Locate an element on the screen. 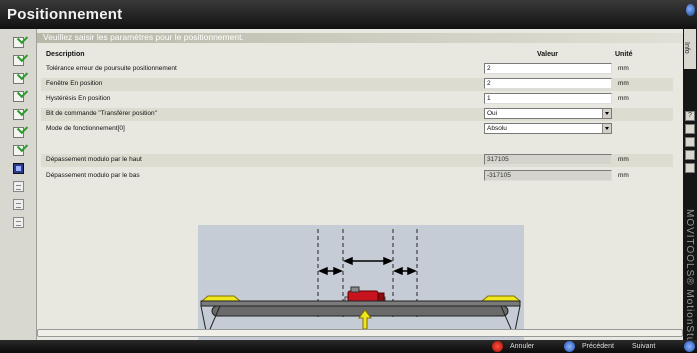 This screenshot has width=697, height=353. select-value: Absolu is located at coordinates (497, 128).